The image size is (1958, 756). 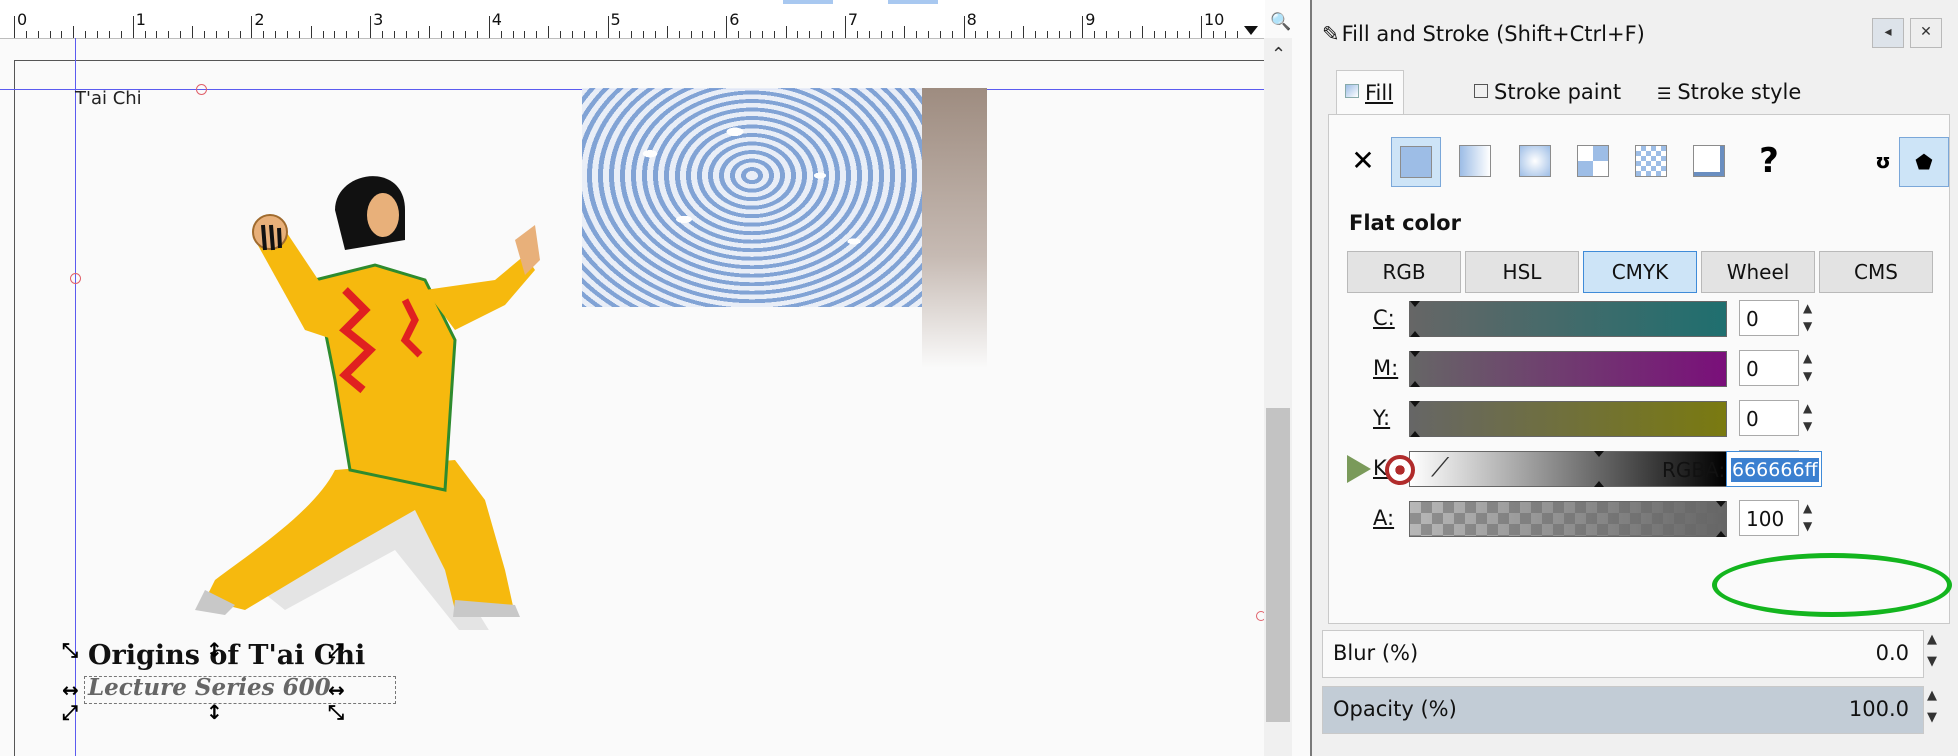 What do you see at coordinates (1522, 272) in the screenshot?
I see `mode-hsl-button: HSL` at bounding box center [1522, 272].